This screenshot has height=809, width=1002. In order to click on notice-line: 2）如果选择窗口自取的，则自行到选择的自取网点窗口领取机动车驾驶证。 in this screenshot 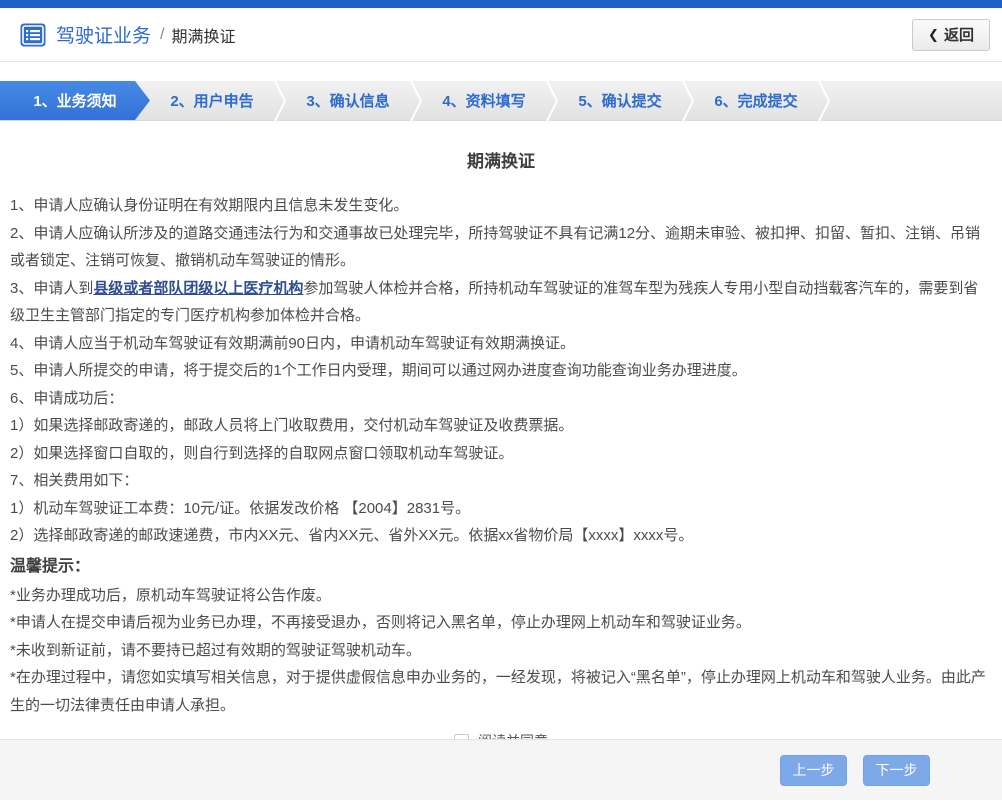, I will do `click(262, 453)`.